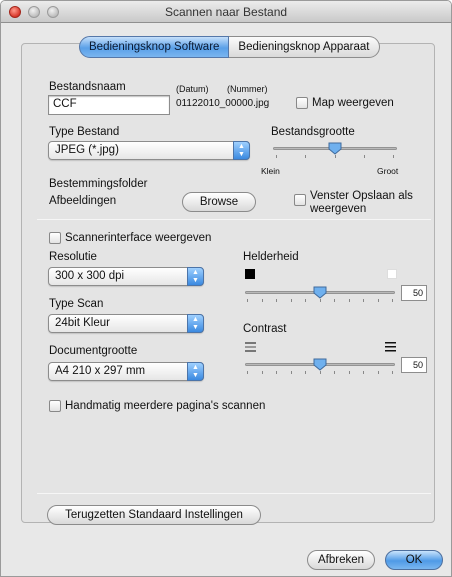 This screenshot has width=452, height=577. What do you see at coordinates (82, 323) in the screenshot?
I see `scan-type-value: 24bit Kleur` at bounding box center [82, 323].